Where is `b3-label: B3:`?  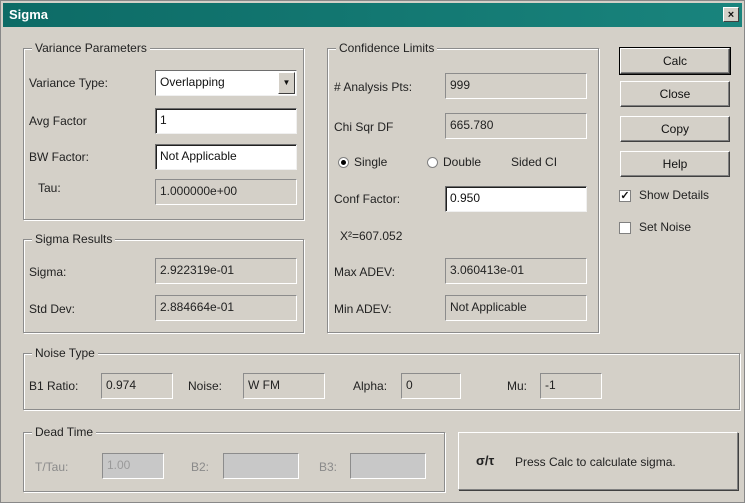
b3-label: B3: is located at coordinates (328, 467).